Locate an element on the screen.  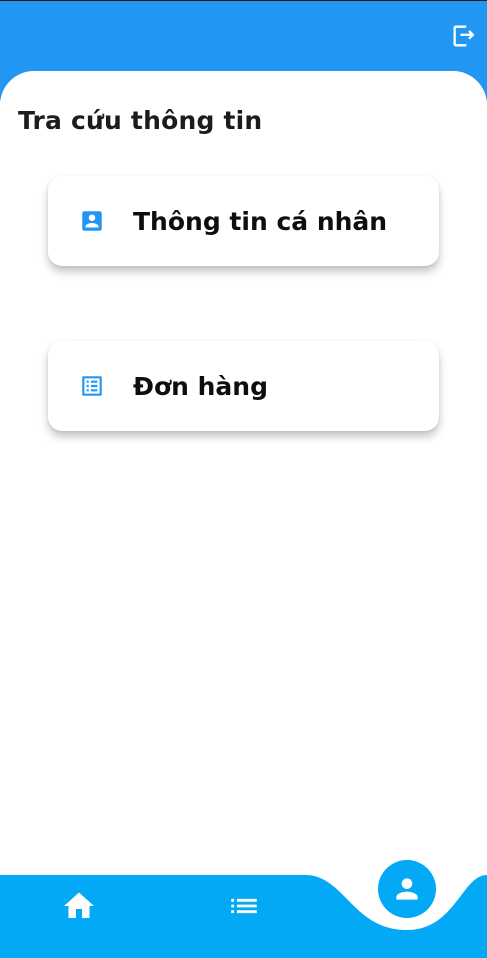
orders-label: Đơn hàng is located at coordinates (200, 386).